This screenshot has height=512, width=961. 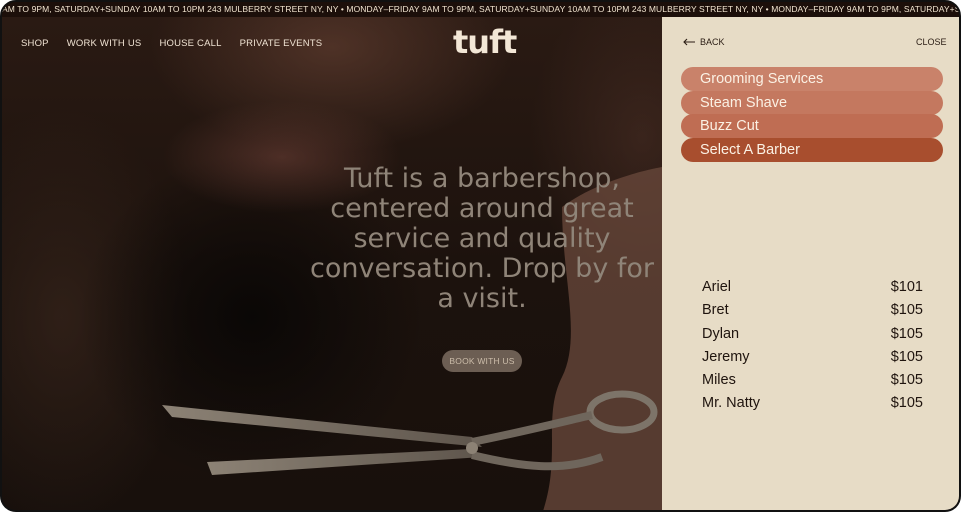 What do you see at coordinates (812, 149) in the screenshot?
I see `step-select-a-barber: Select A Barber` at bounding box center [812, 149].